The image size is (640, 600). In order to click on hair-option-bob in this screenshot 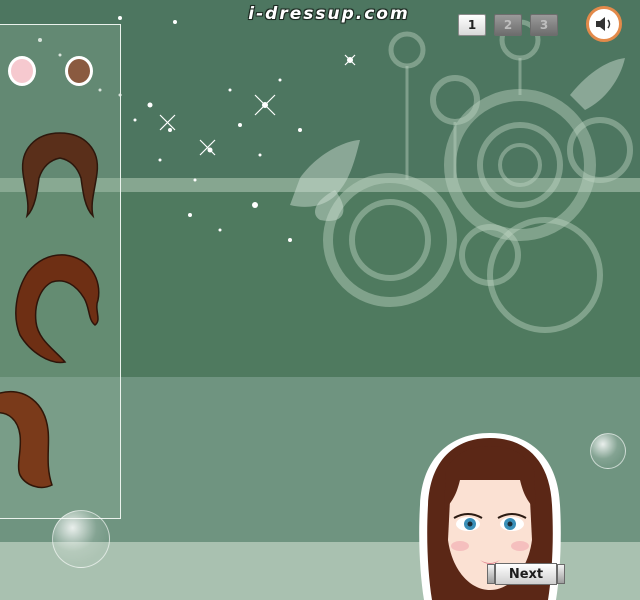, I will do `click(35, 440)`.